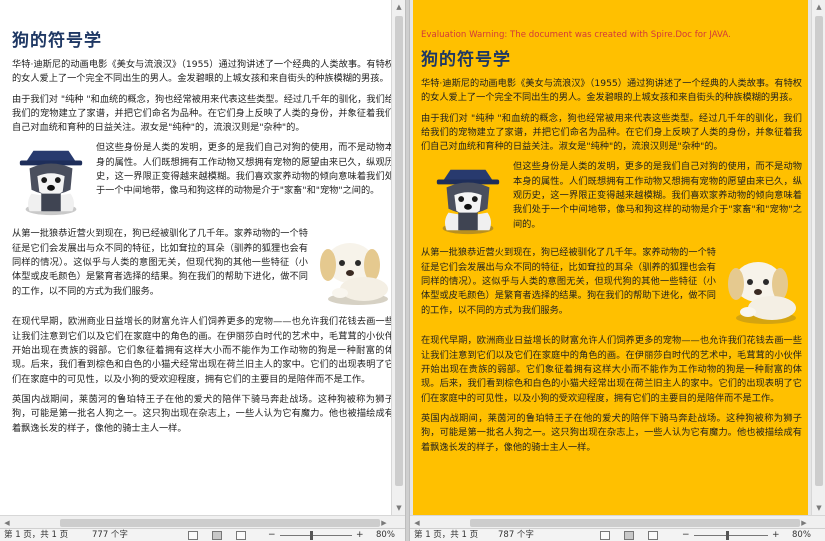 The image size is (825, 541). Describe the element at coordinates (202, 534) in the screenshot. I see `left-status-bar: 第 1 页，共 1 页 777 个字 − + 80%` at that location.